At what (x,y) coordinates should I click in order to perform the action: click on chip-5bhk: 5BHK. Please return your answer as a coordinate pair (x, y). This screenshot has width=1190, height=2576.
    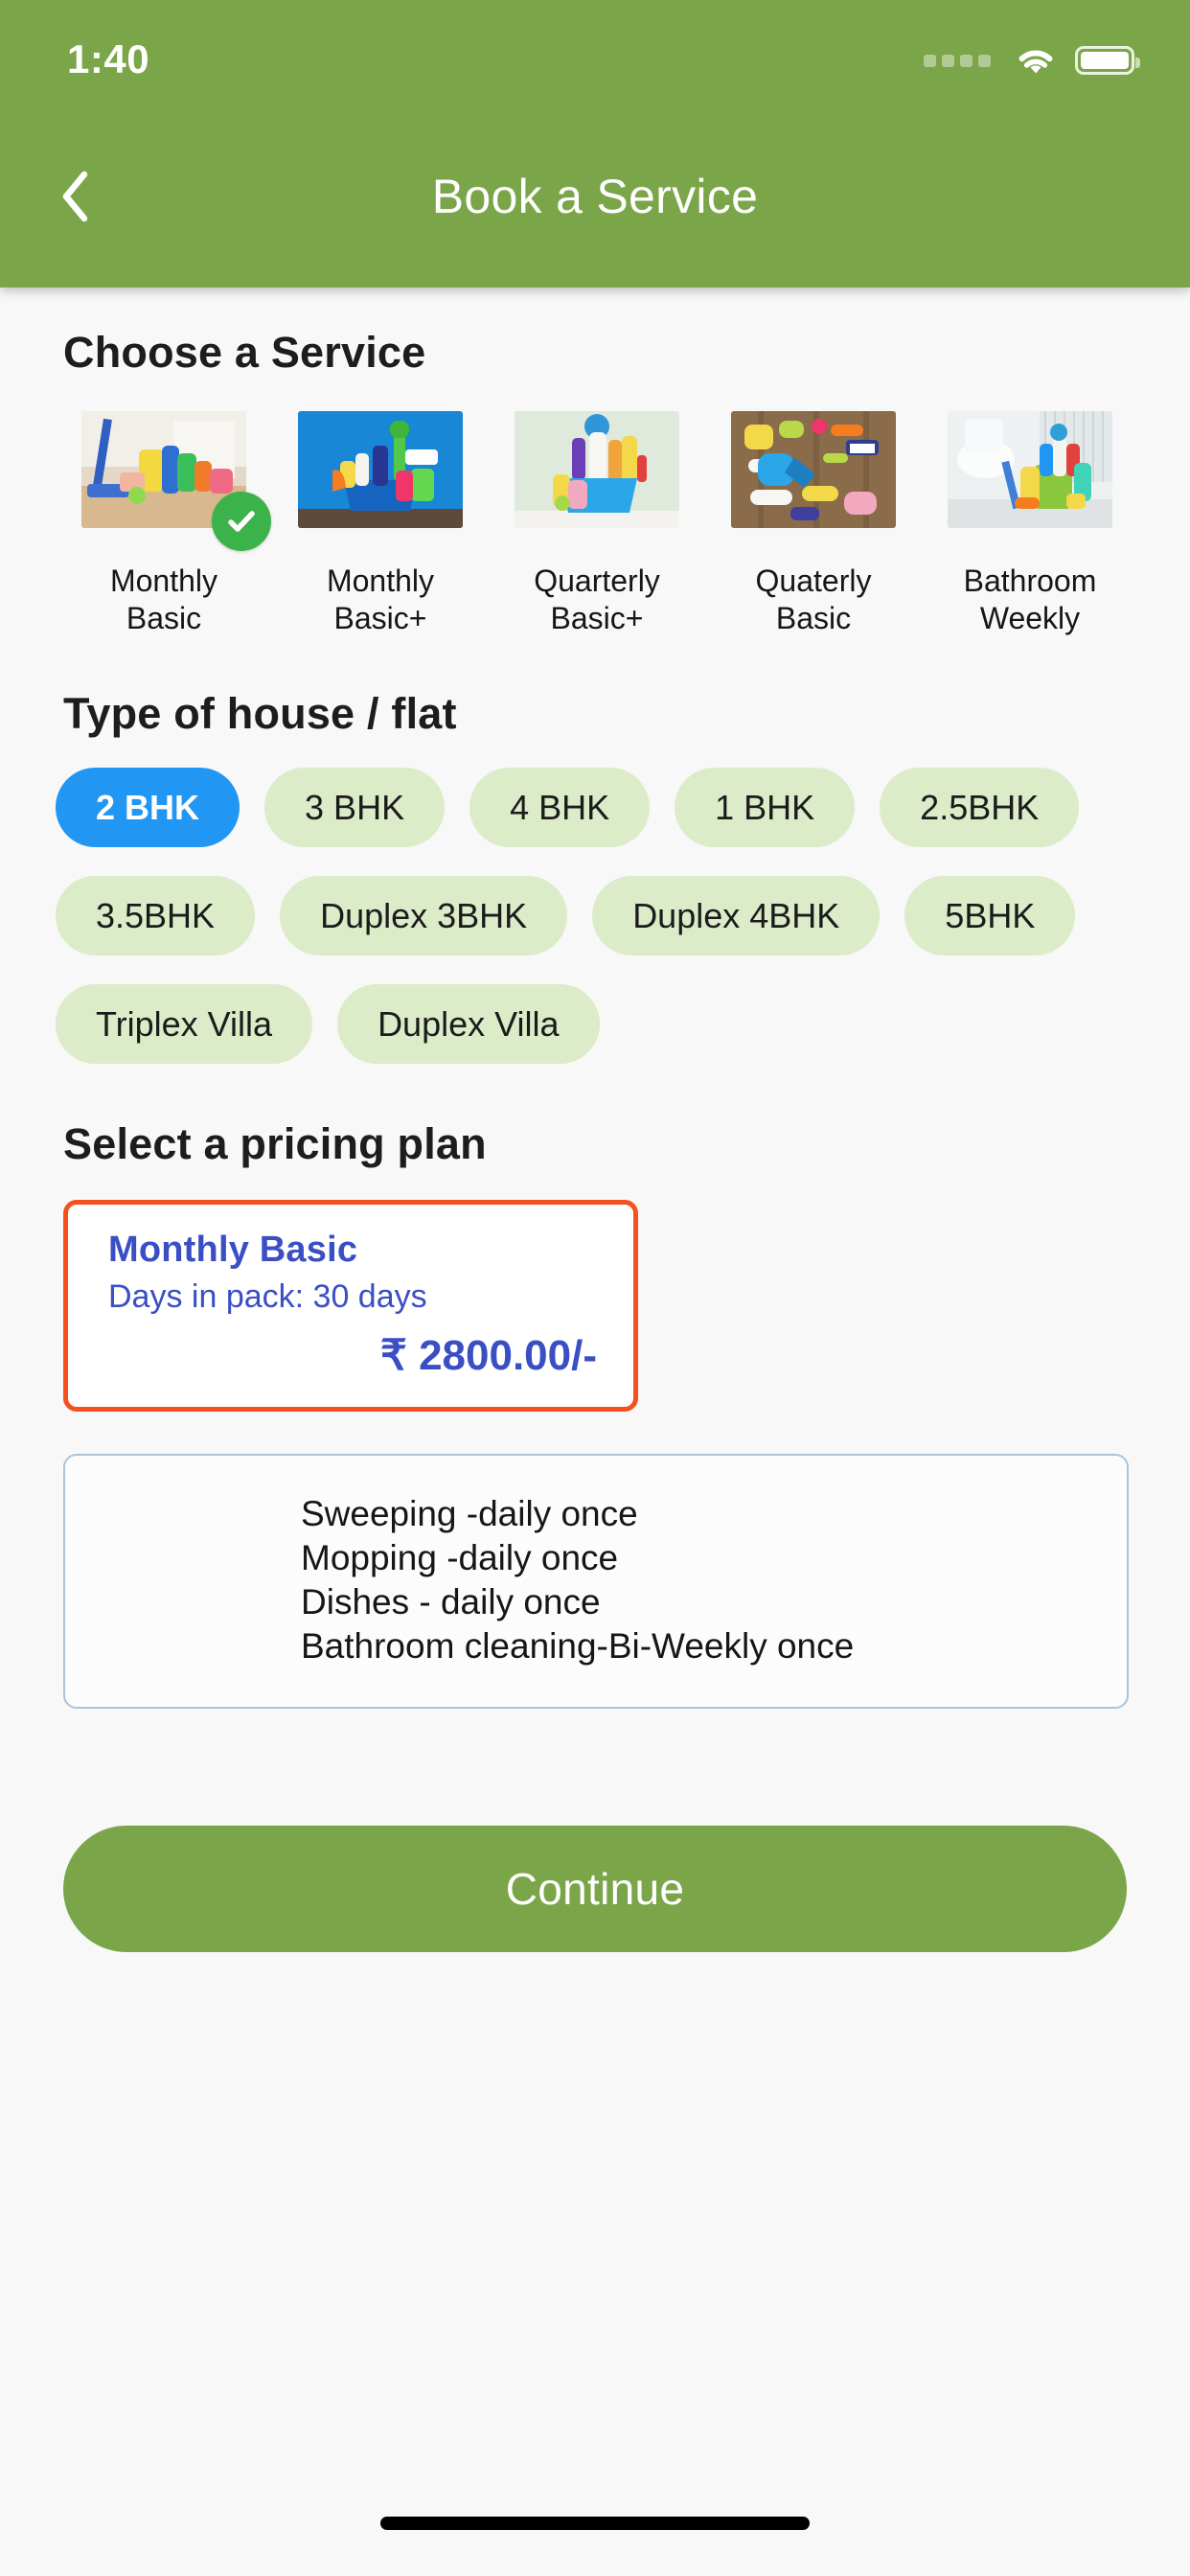
    Looking at the image, I should click on (990, 916).